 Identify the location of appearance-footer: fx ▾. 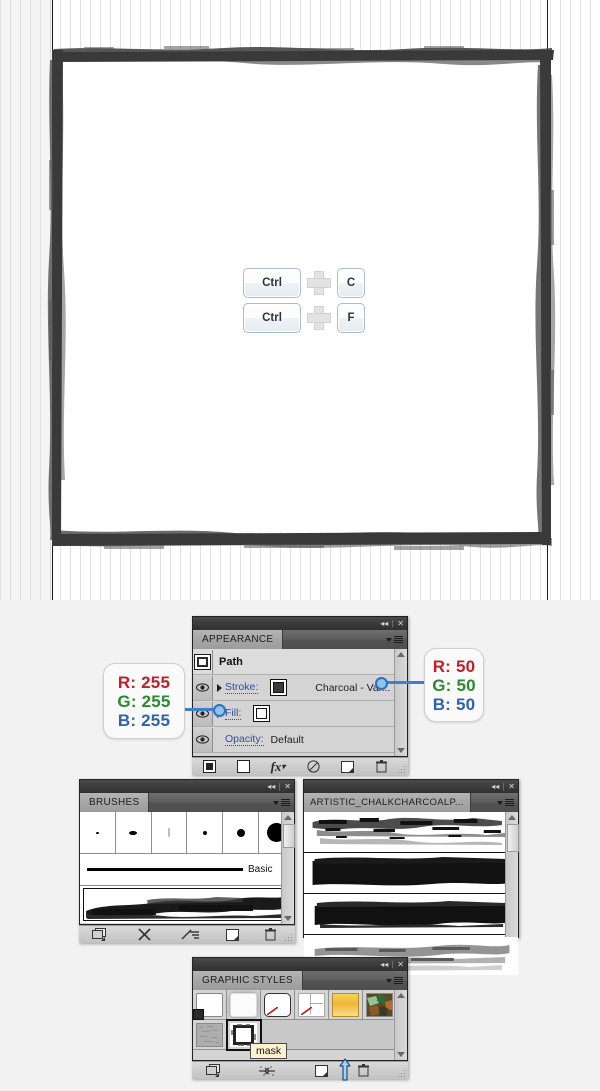
(300, 766).